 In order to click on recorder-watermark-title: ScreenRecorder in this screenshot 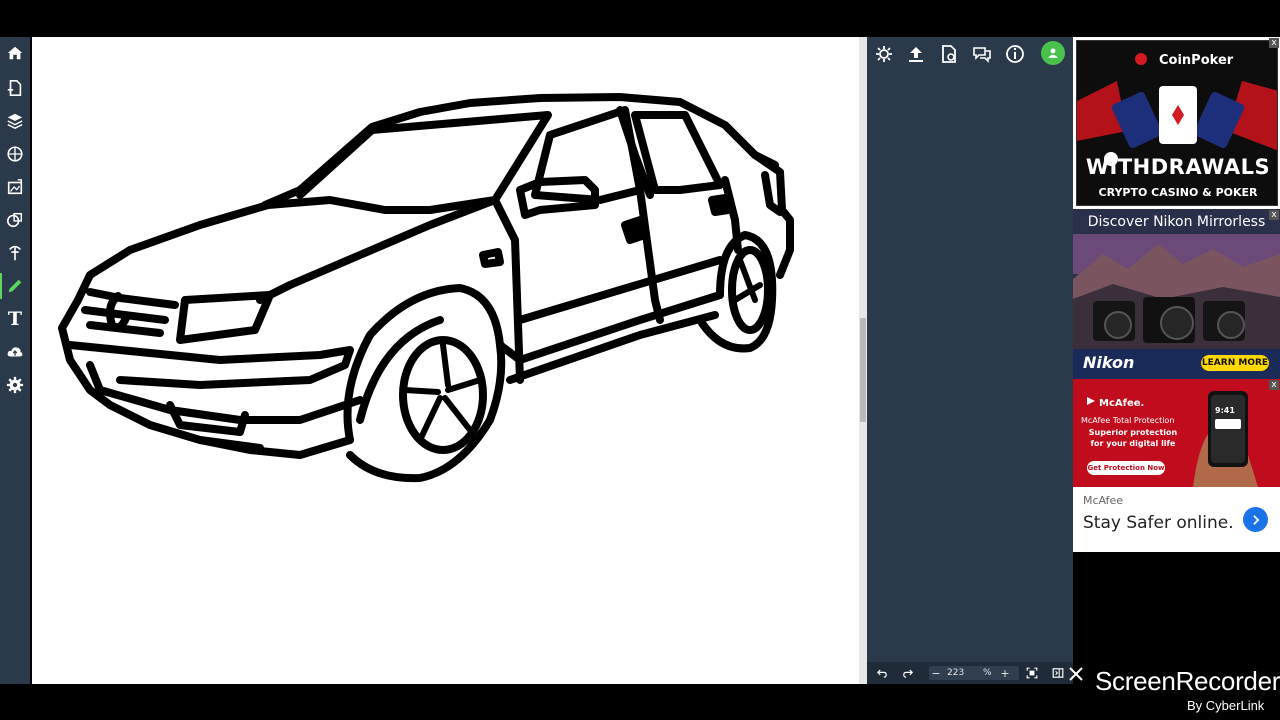, I will do `click(1187, 681)`.